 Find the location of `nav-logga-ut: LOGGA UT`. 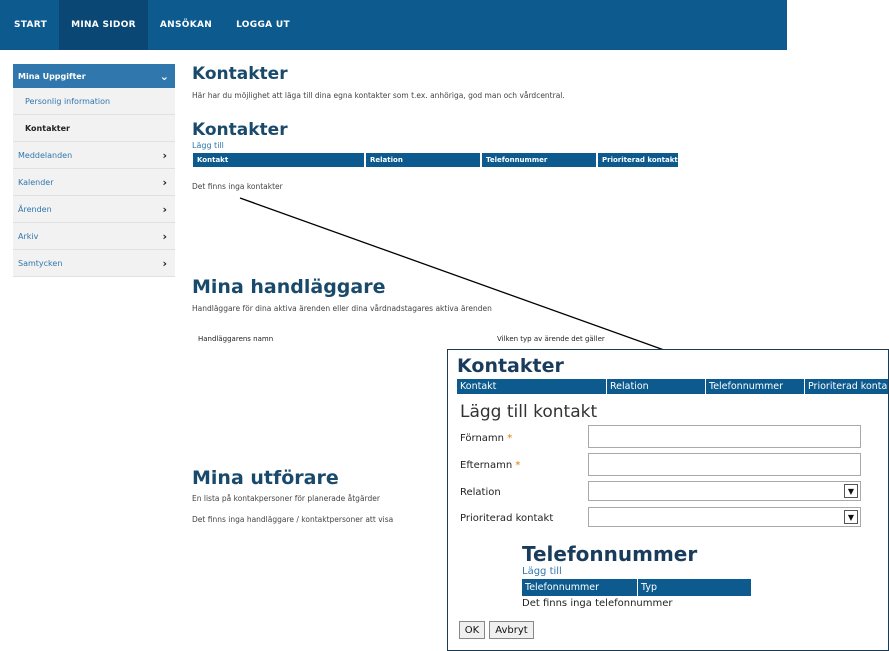

nav-logga-ut: LOGGA UT is located at coordinates (263, 25).